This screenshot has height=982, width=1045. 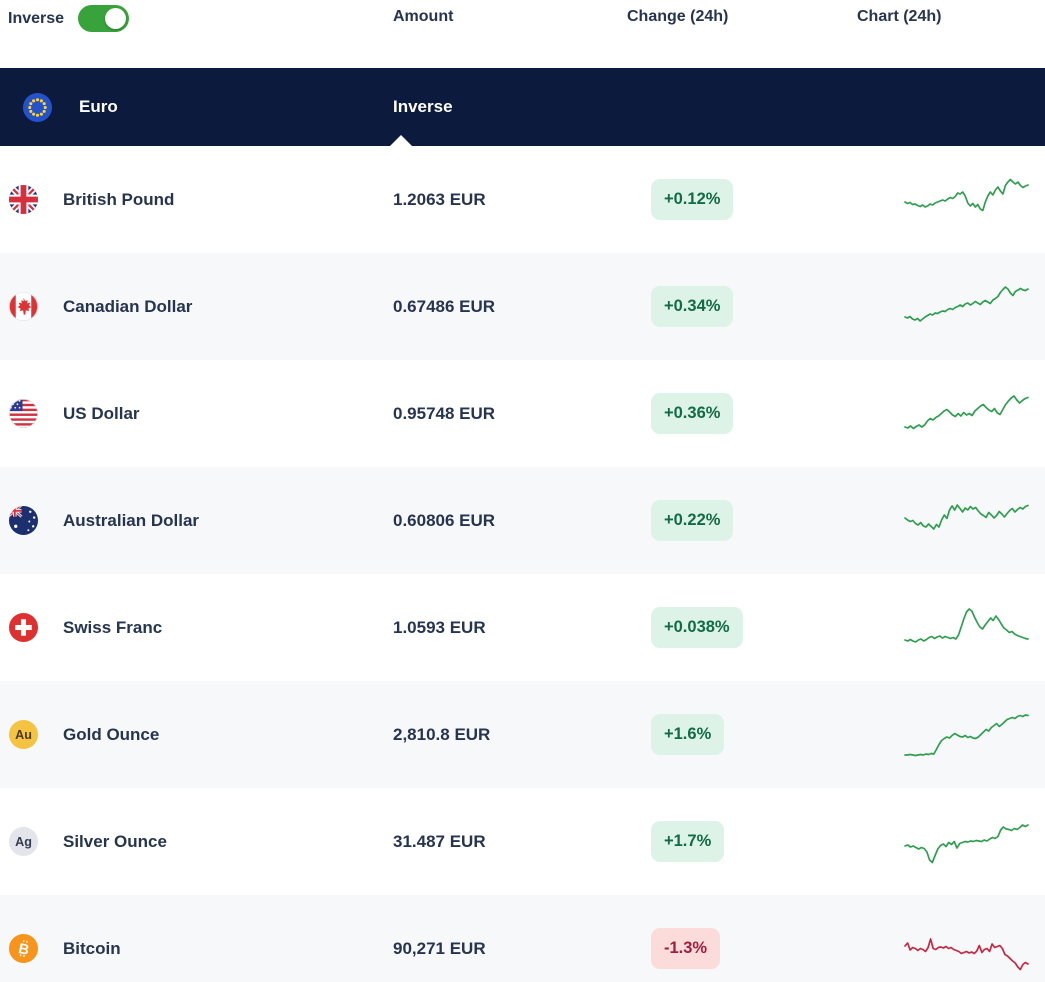 I want to click on change-badge: +0.038%, so click(x=697, y=627).